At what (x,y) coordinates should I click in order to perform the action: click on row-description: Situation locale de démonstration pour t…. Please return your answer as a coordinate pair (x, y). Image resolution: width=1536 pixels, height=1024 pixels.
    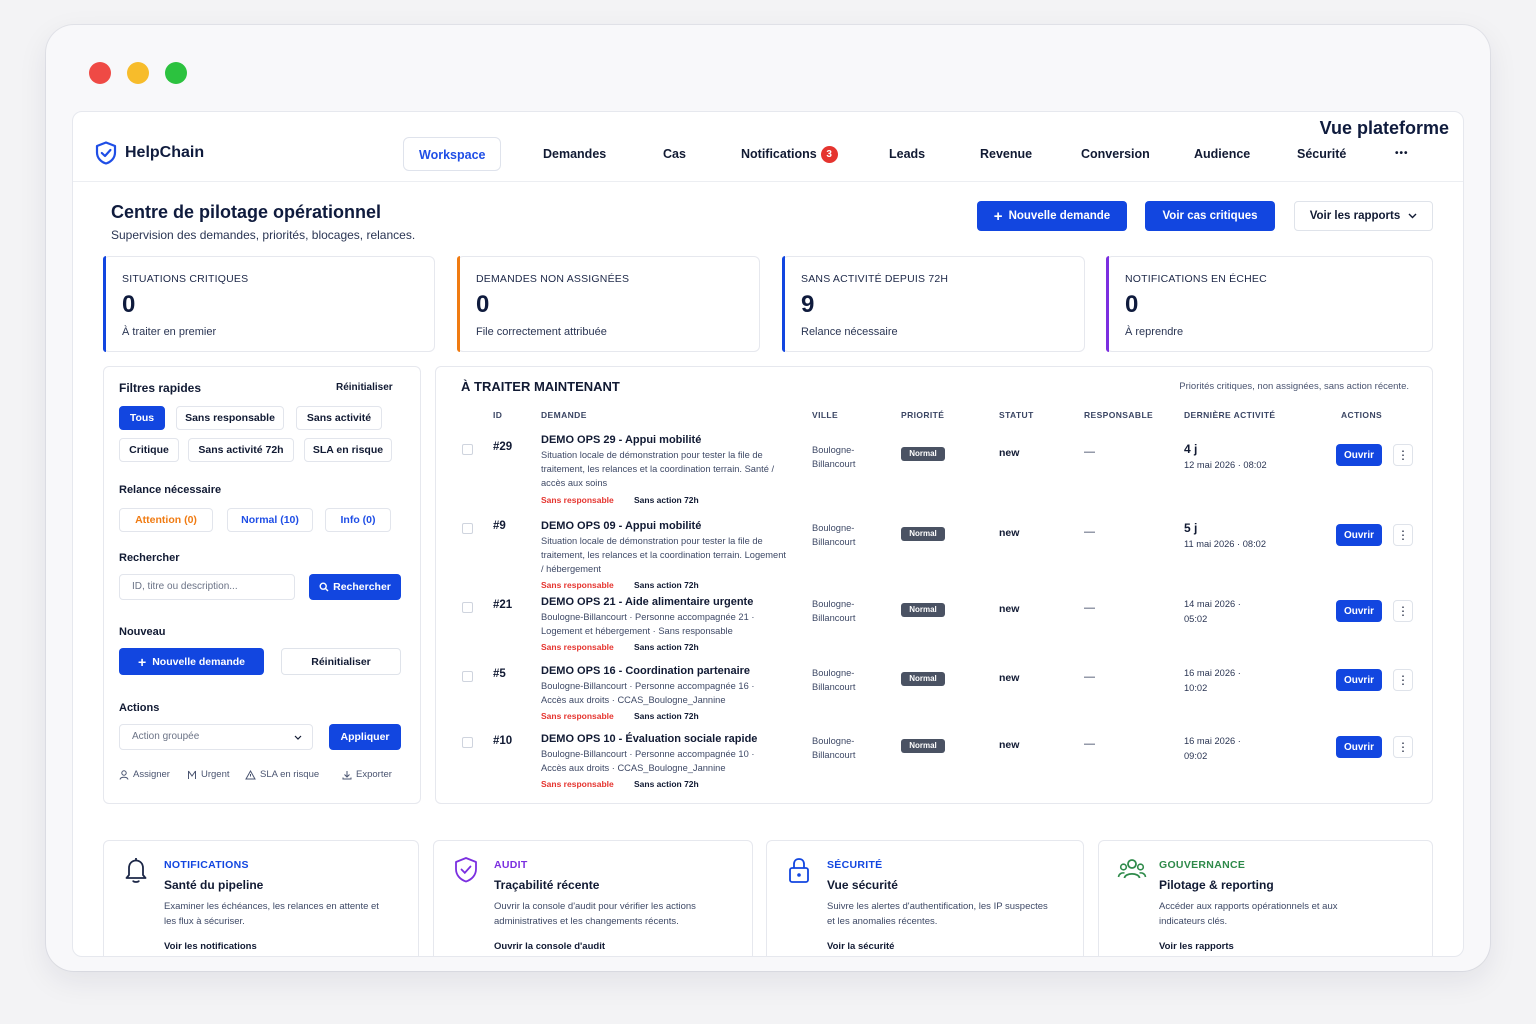
    Looking at the image, I should click on (663, 555).